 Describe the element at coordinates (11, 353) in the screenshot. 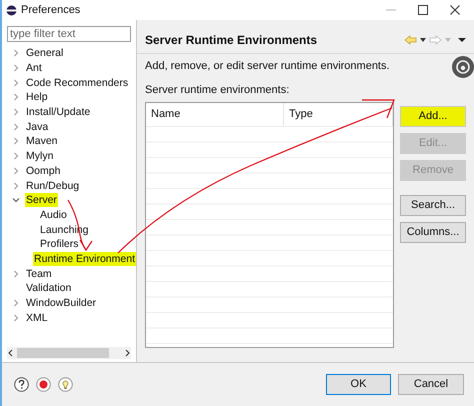

I see `scroll-left-icon` at that location.